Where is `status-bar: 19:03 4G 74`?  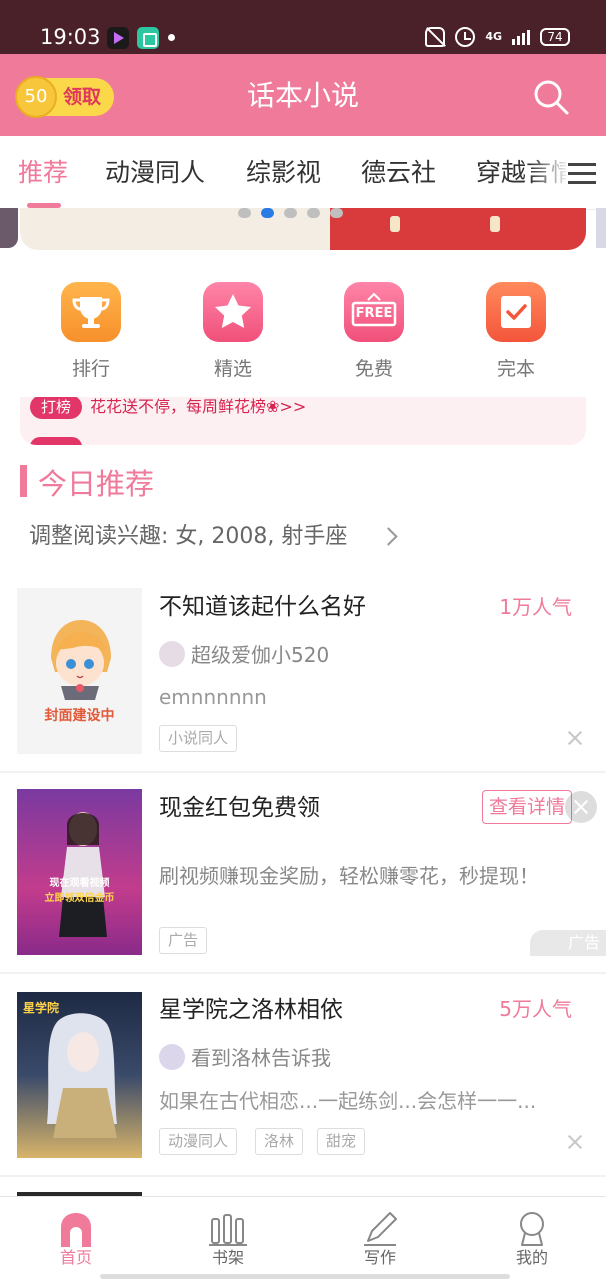
status-bar: 19:03 4G 74 is located at coordinates (303, 27).